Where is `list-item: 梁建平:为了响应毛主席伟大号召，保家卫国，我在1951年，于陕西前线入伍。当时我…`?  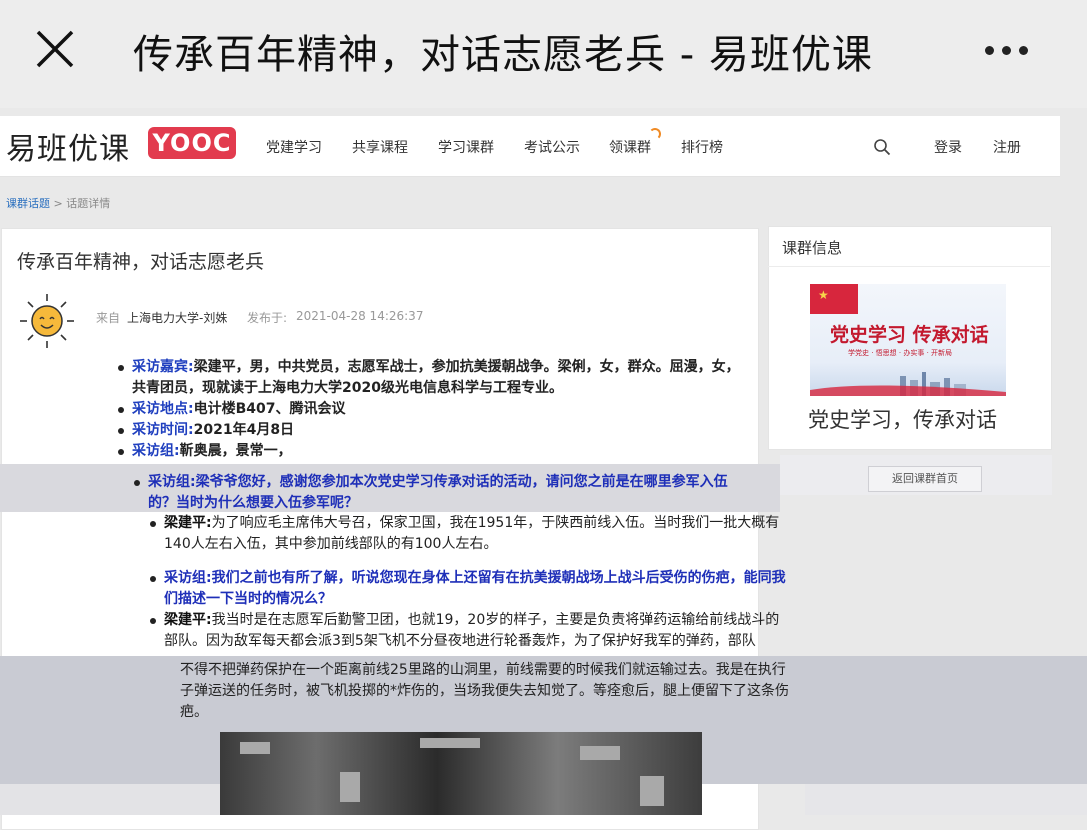 list-item: 梁建平:为了响应毛主席伟大号召，保家卫国，我在1951年，于陕西前线入伍。当时我… is located at coordinates (470, 534).